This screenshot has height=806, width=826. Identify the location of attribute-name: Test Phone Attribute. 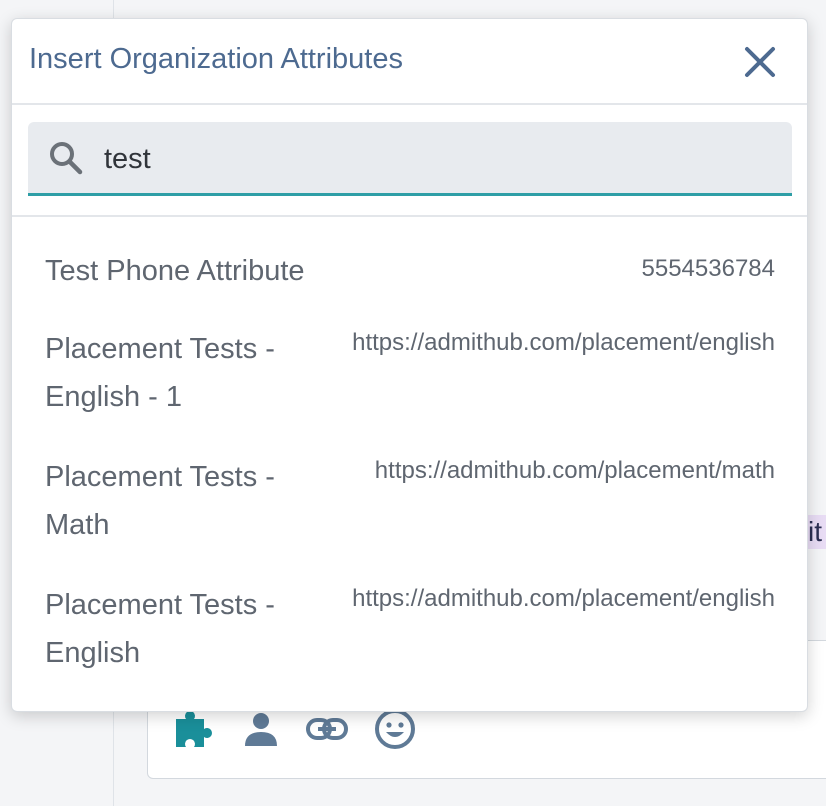
(175, 271).